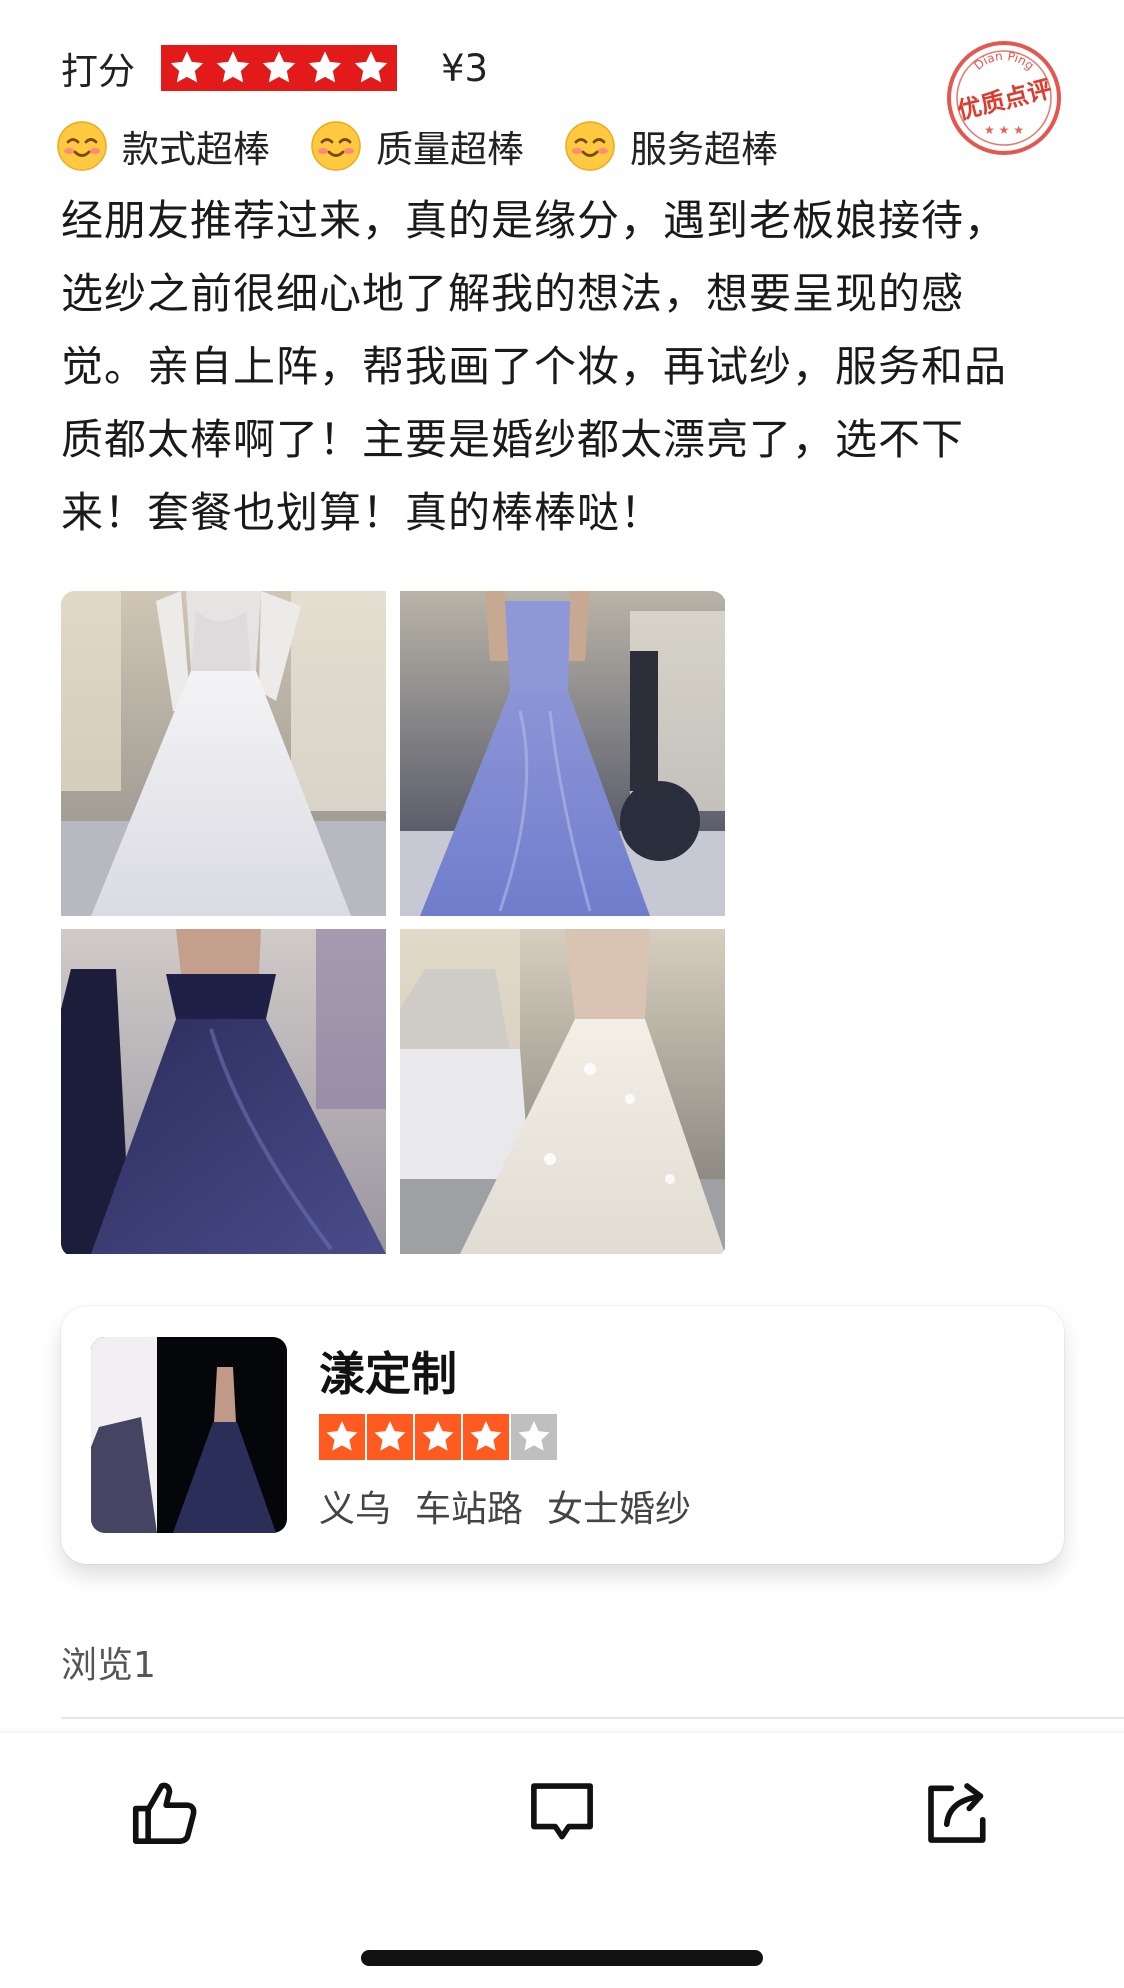 Image resolution: width=1124 pixels, height=1988 pixels. I want to click on star-empty-icon, so click(534, 1437).